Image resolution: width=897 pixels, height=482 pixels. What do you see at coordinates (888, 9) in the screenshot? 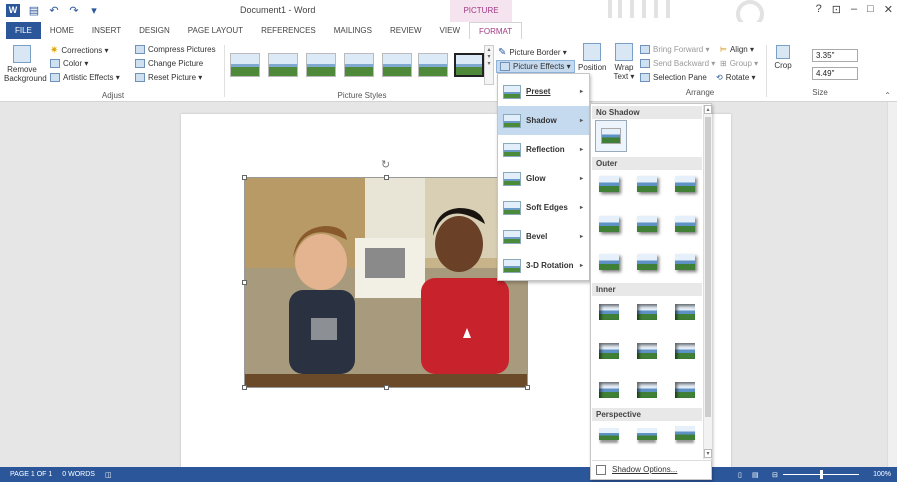
I see `close-icon: ✕` at bounding box center [888, 9].